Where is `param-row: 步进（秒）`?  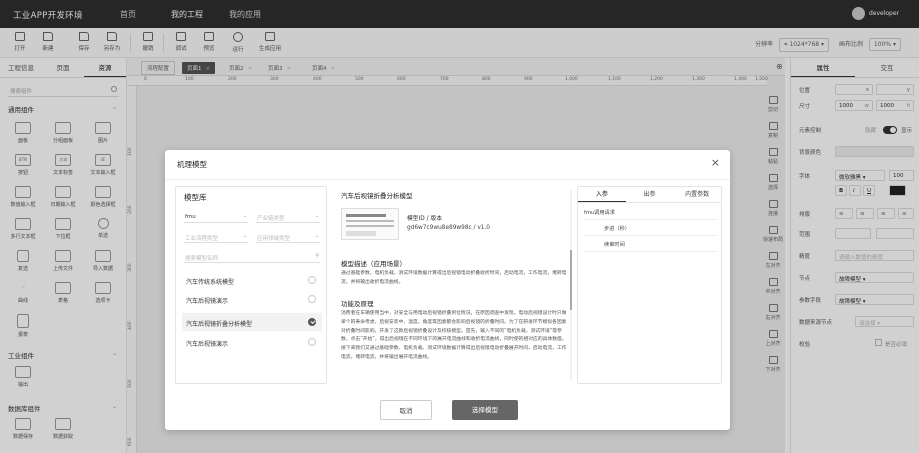 param-row: 步进（秒） is located at coordinates (617, 229).